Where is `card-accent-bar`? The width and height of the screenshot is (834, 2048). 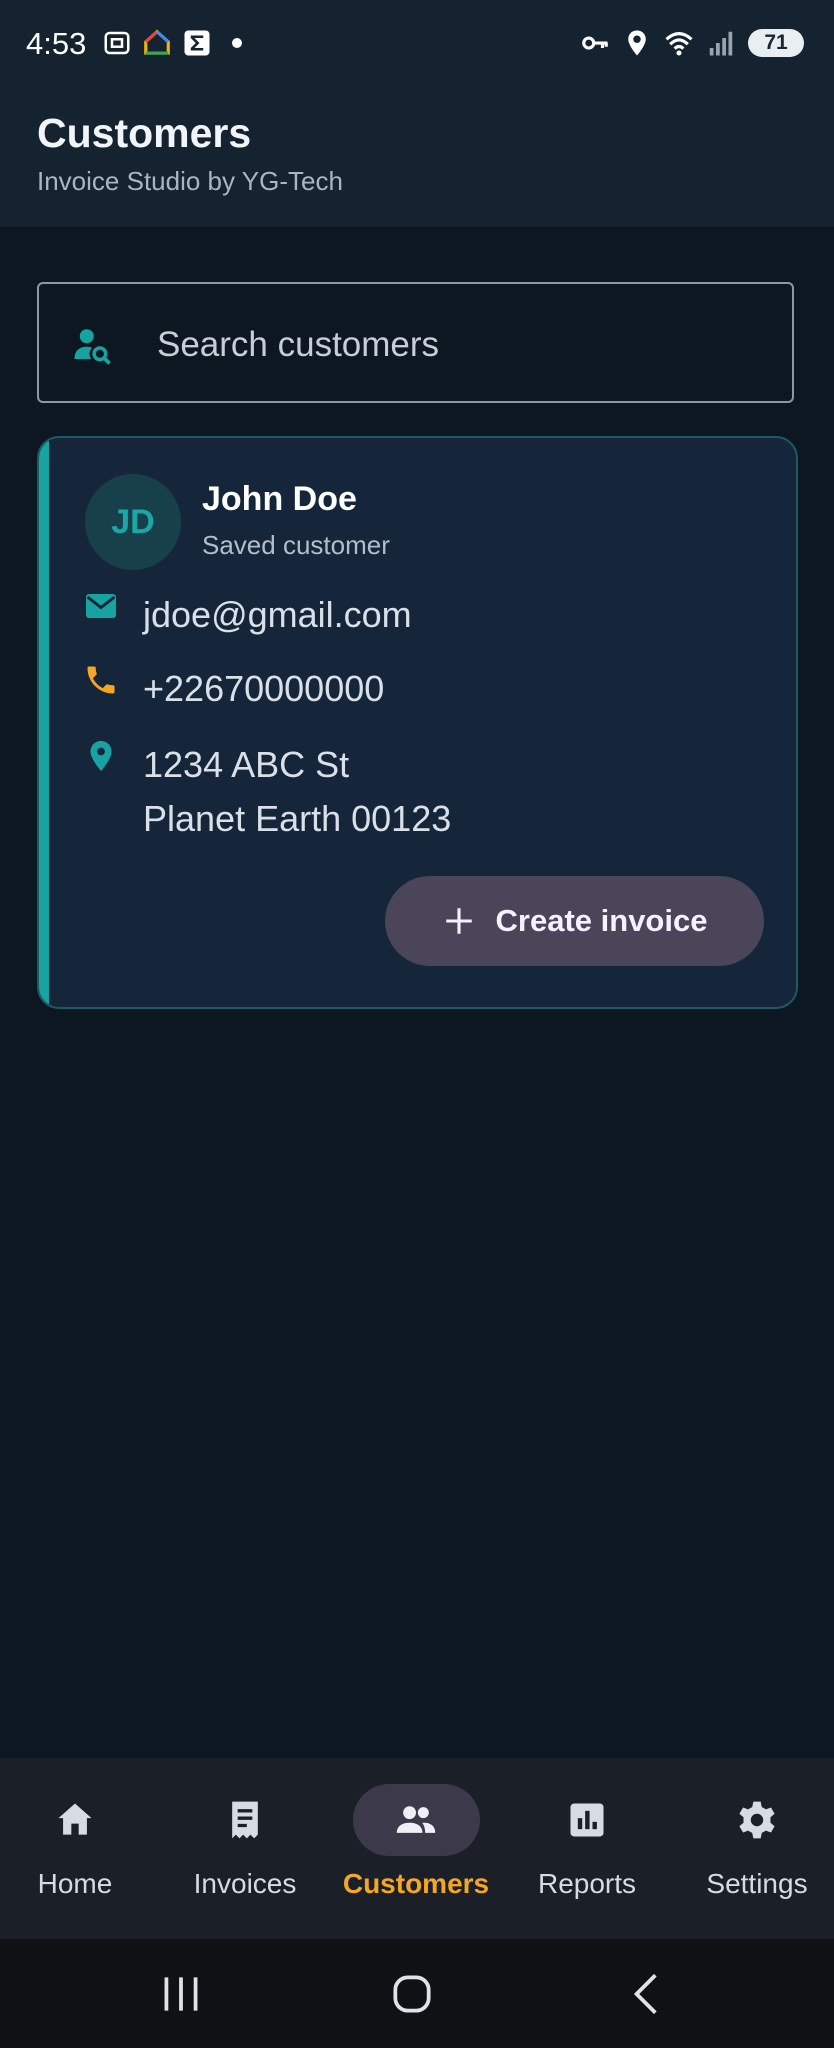 card-accent-bar is located at coordinates (44, 722).